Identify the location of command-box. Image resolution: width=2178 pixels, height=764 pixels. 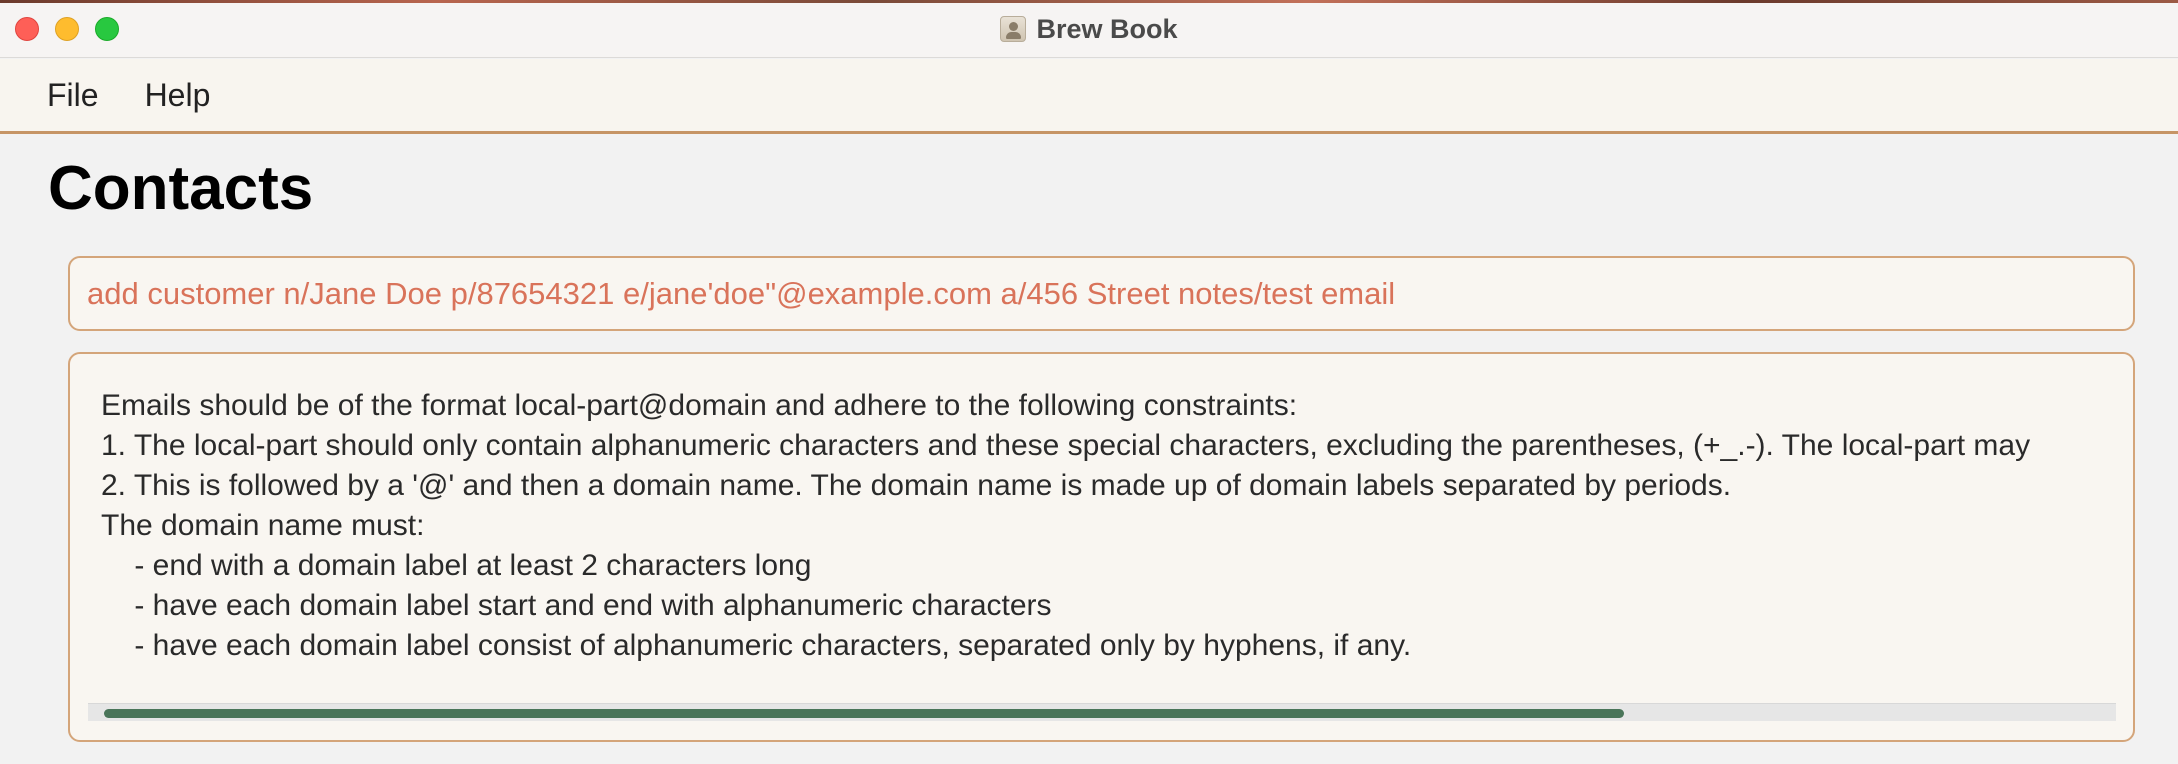
(1101, 293).